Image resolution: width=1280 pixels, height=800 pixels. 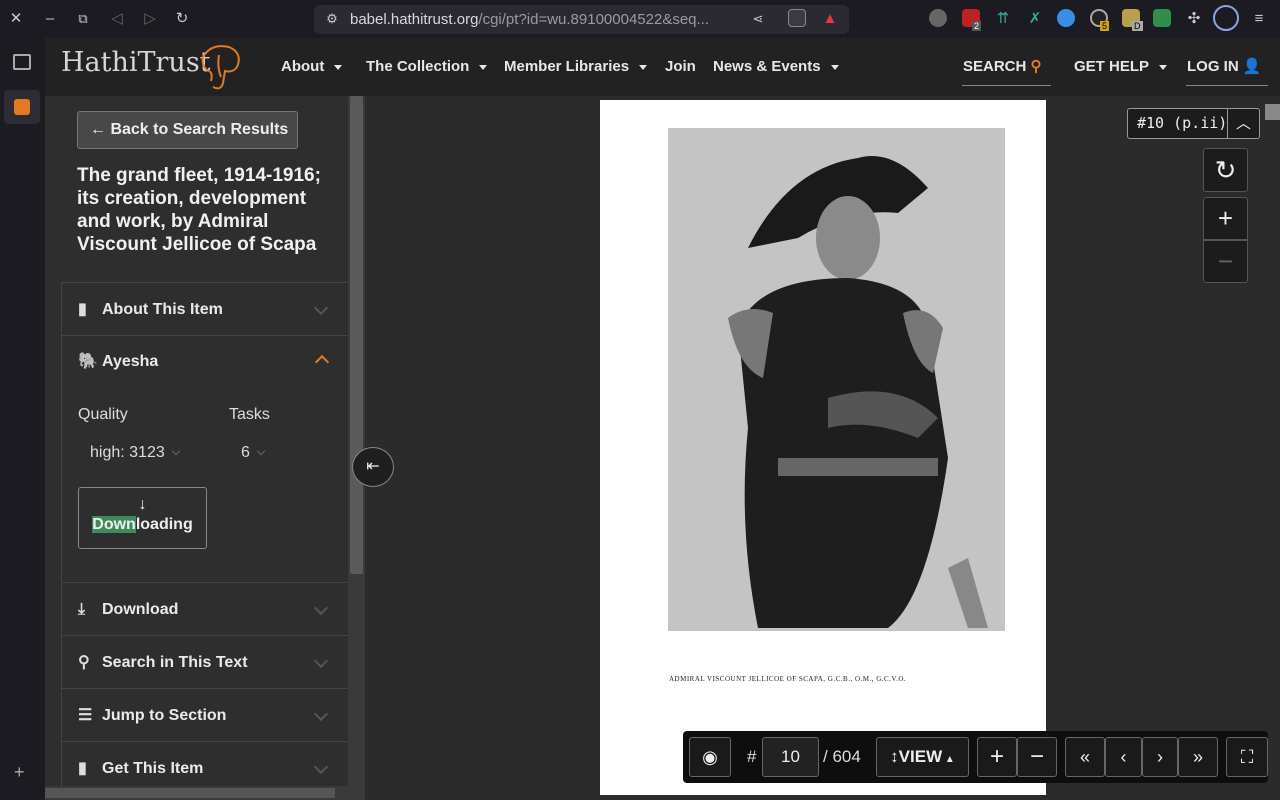 What do you see at coordinates (322, 362) in the screenshot?
I see `chevron-up-icon` at bounding box center [322, 362].